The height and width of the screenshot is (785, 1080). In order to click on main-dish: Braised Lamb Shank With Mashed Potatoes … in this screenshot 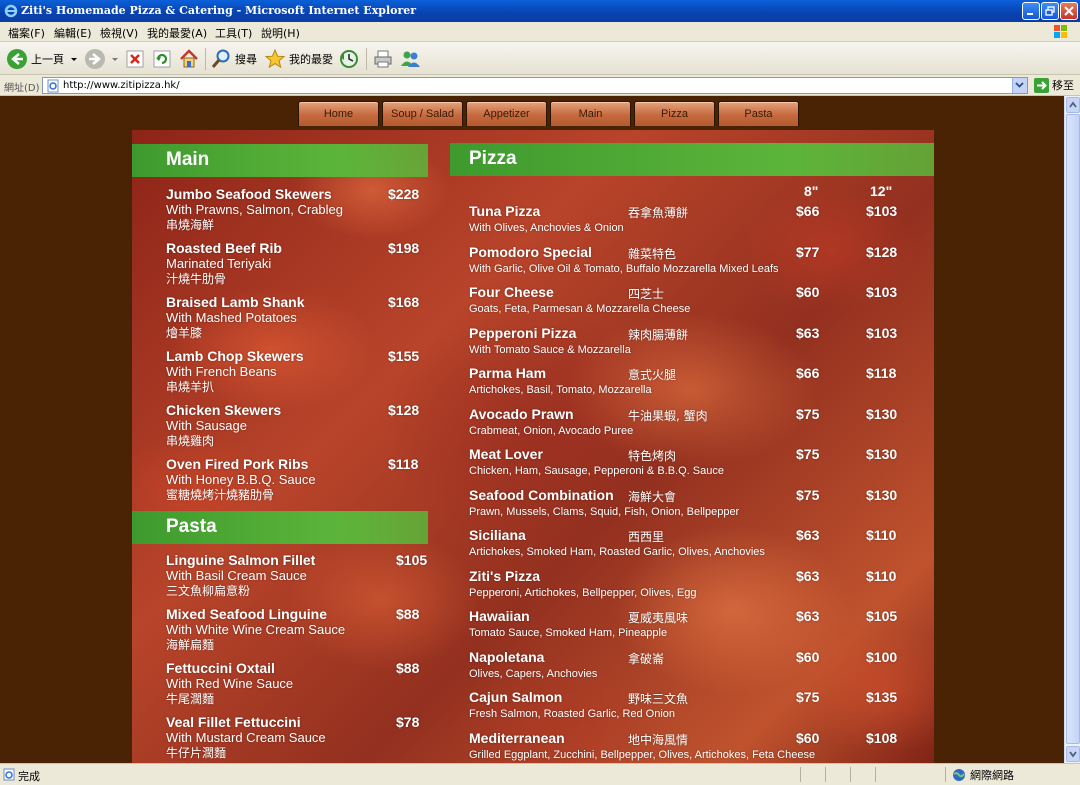, I will do `click(296, 317)`.